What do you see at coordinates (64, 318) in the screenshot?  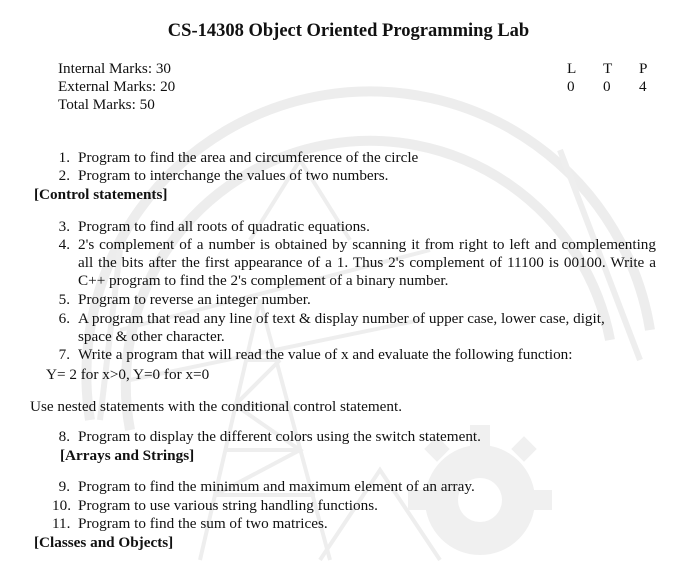 I see `item-number: 6.` at bounding box center [64, 318].